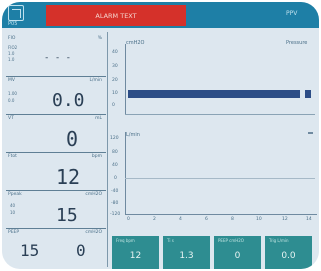 The height and width of the screenshot is (271, 321). I want to click on x-tick: 8, so click(232, 219).